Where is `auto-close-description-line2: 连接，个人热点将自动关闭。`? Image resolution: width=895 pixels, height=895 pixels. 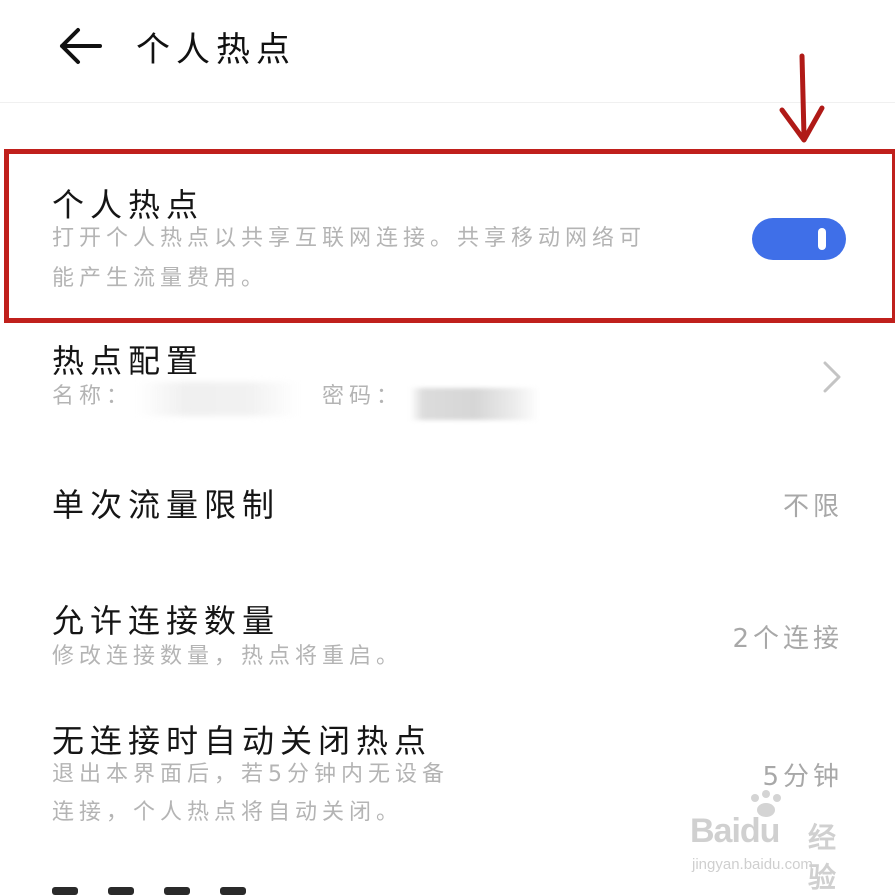 auto-close-description-line2: 连接，个人热点将自动关闭。 is located at coordinates (228, 812).